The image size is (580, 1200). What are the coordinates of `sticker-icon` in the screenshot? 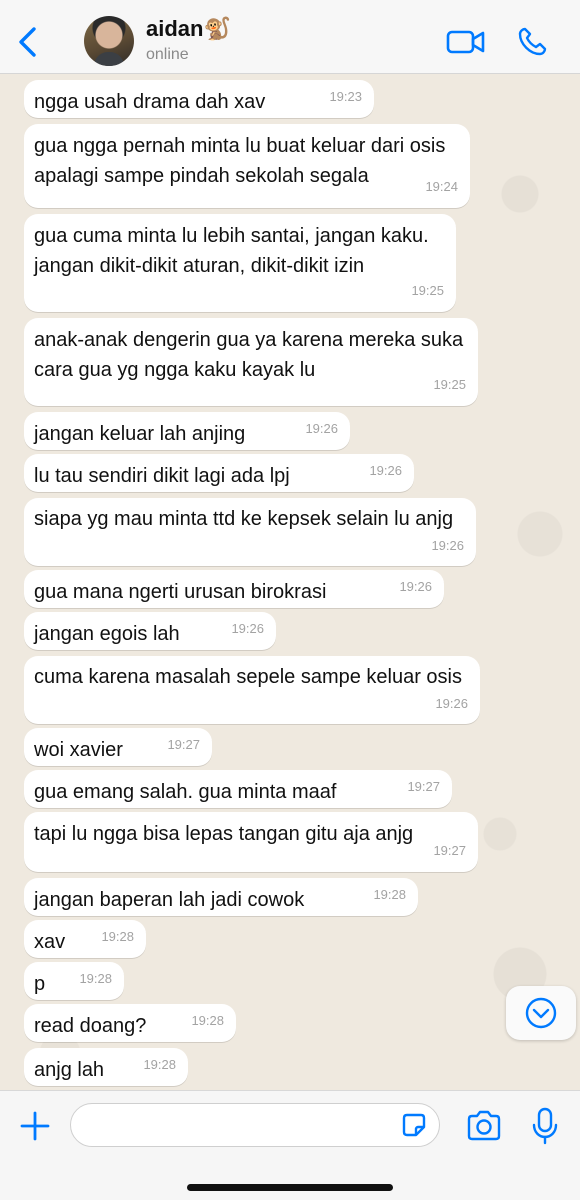 It's located at (414, 1125).